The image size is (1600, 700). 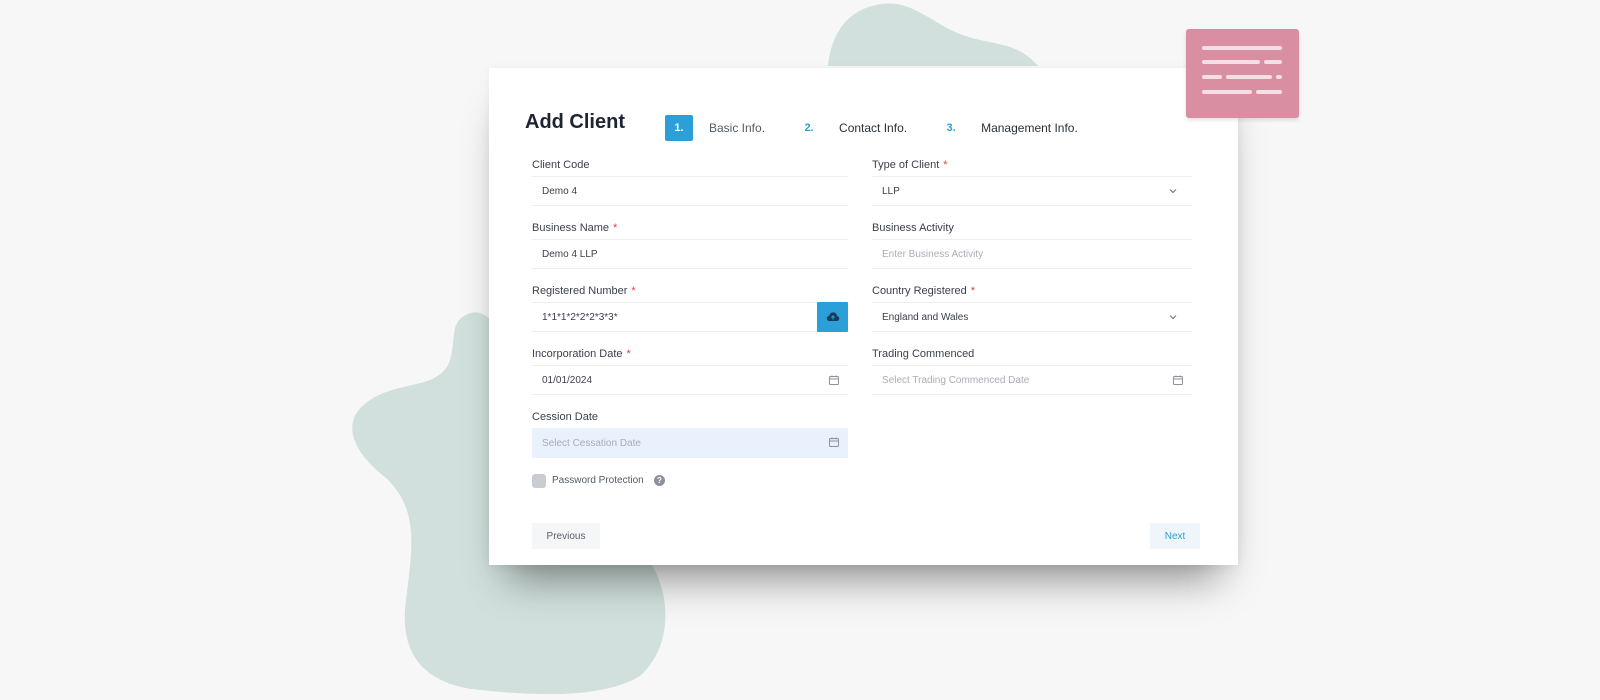 I want to click on cession-date-field: Select Cessation Date, so click(x=690, y=443).